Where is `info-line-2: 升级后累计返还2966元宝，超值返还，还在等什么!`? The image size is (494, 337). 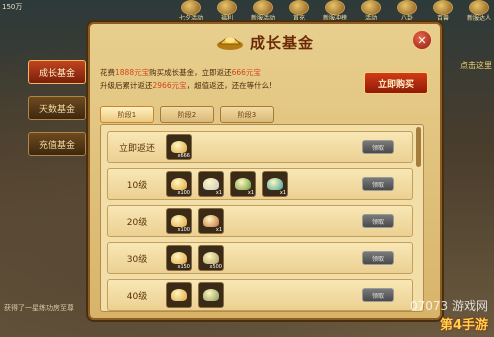
info-line-2: 升级后累计返还2966元宝，超值返还，还在等什么! is located at coordinates (225, 85).